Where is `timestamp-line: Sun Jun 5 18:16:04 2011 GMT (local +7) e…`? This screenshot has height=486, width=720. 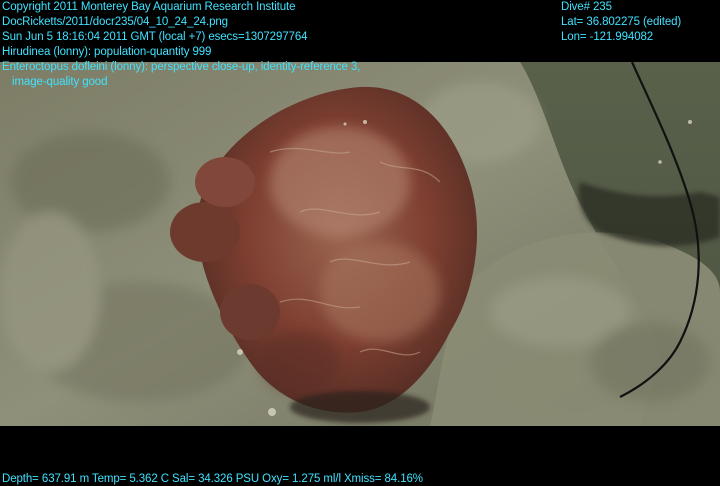
timestamp-line: Sun Jun 5 18:16:04 2011 GMT (local +7) e… is located at coordinates (155, 37).